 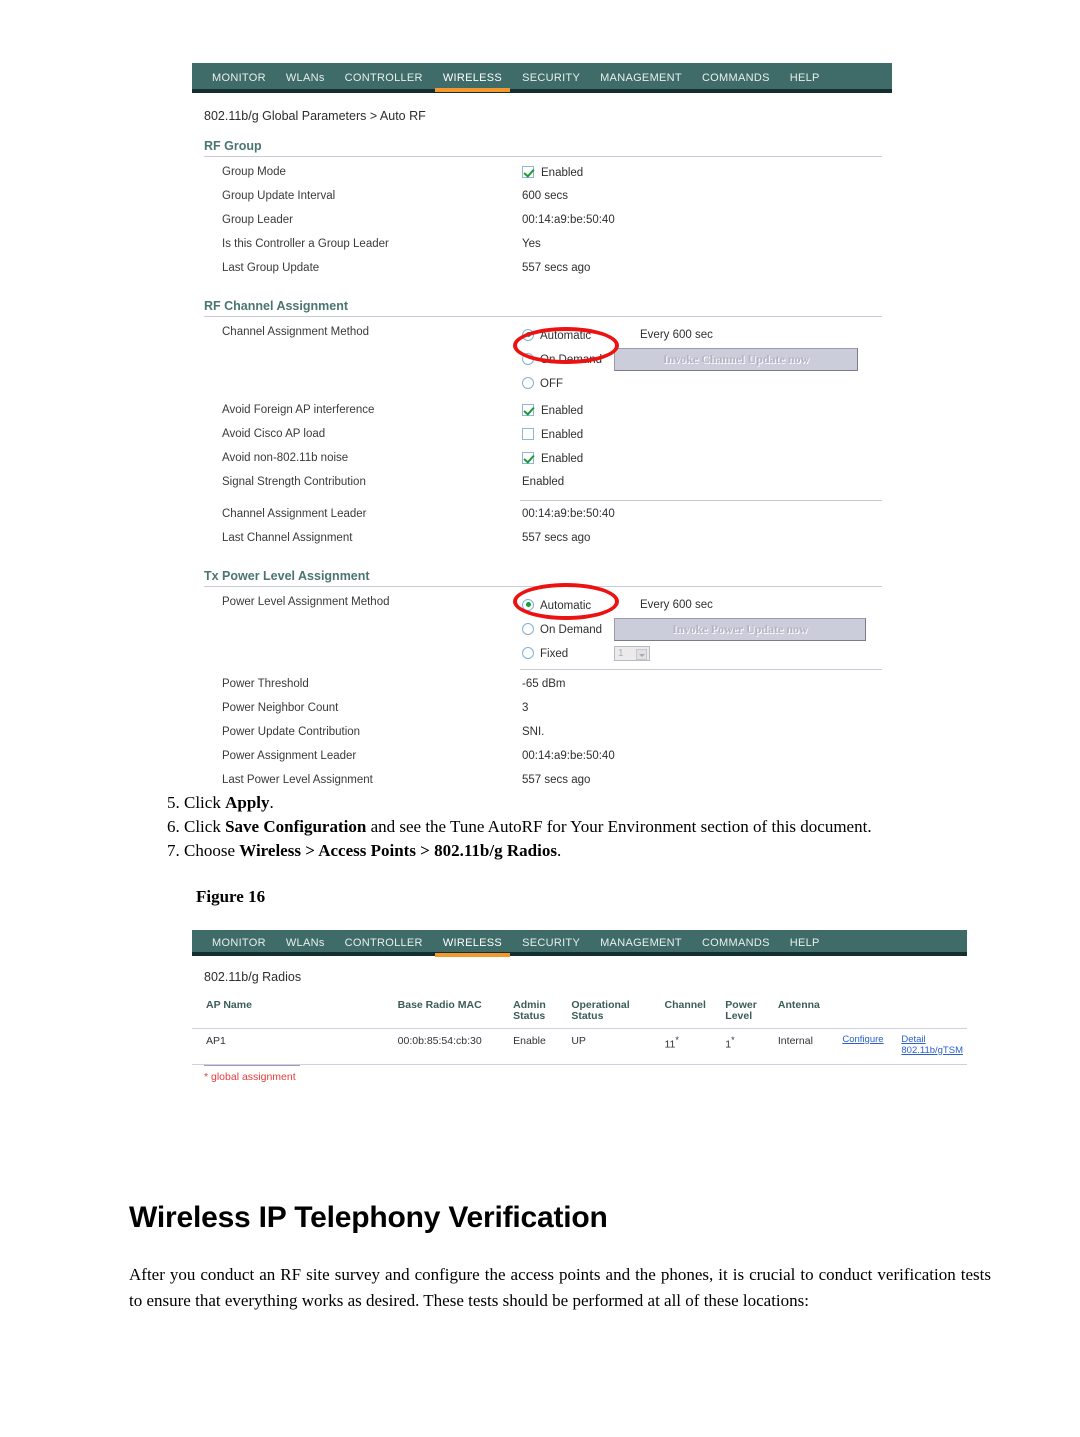 What do you see at coordinates (932, 1013) in the screenshot?
I see `th-detail` at bounding box center [932, 1013].